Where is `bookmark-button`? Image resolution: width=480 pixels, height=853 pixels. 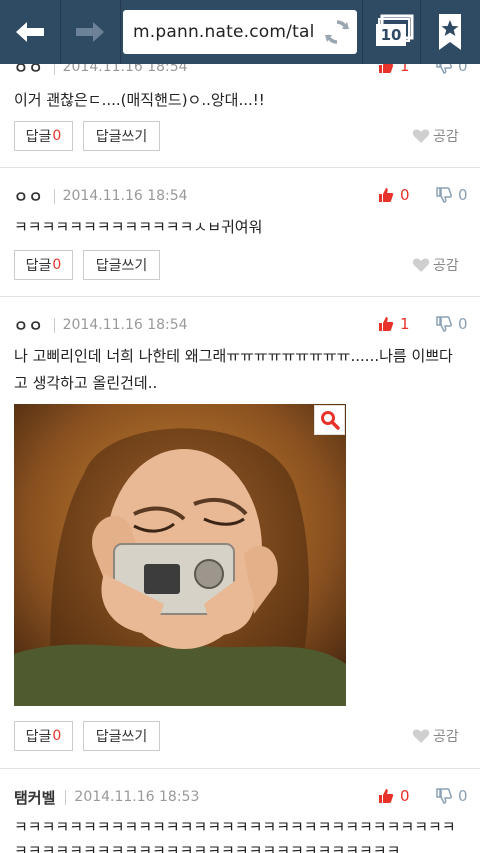
bookmark-button is located at coordinates (450, 32).